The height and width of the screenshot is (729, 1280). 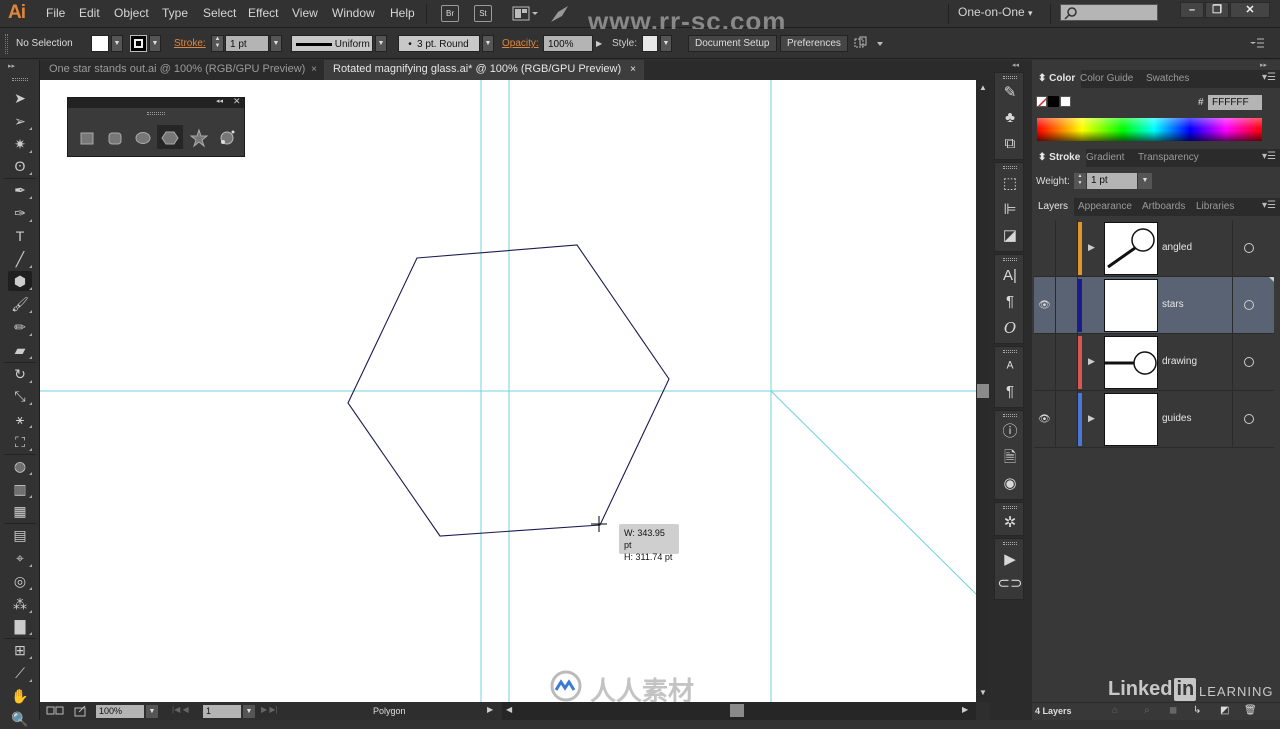 I want to click on locate-object-icon: ⌕, so click(x=1147, y=710).